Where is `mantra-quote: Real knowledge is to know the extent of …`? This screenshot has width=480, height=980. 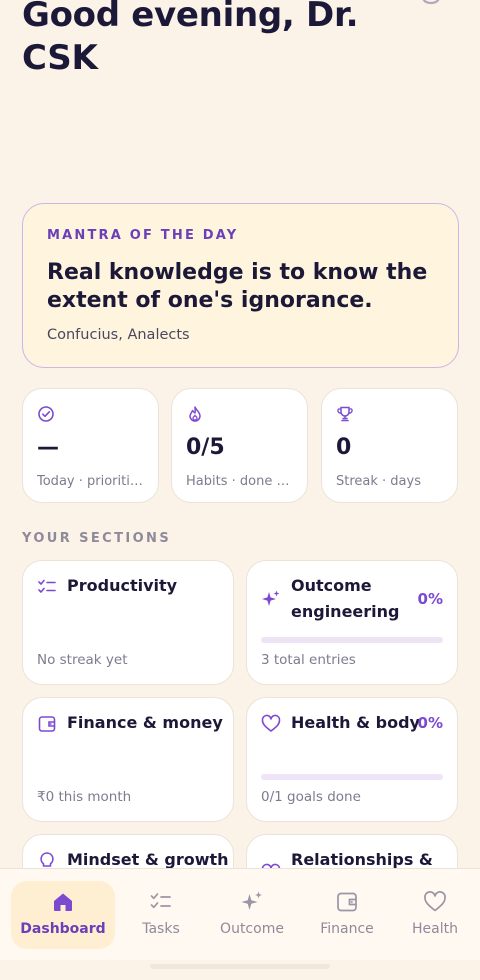
mantra-quote: Real knowledge is to know the extent of … is located at coordinates (237, 286).